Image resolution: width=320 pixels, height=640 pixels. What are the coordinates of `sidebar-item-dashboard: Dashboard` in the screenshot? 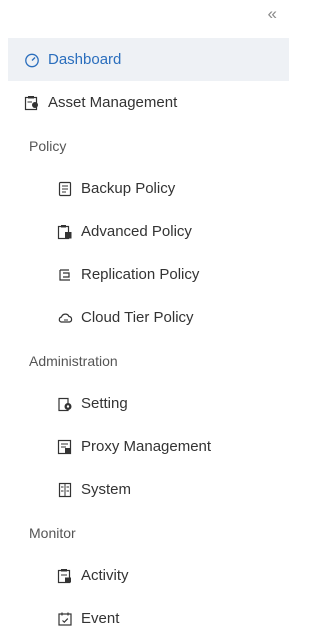 It's located at (148, 59).